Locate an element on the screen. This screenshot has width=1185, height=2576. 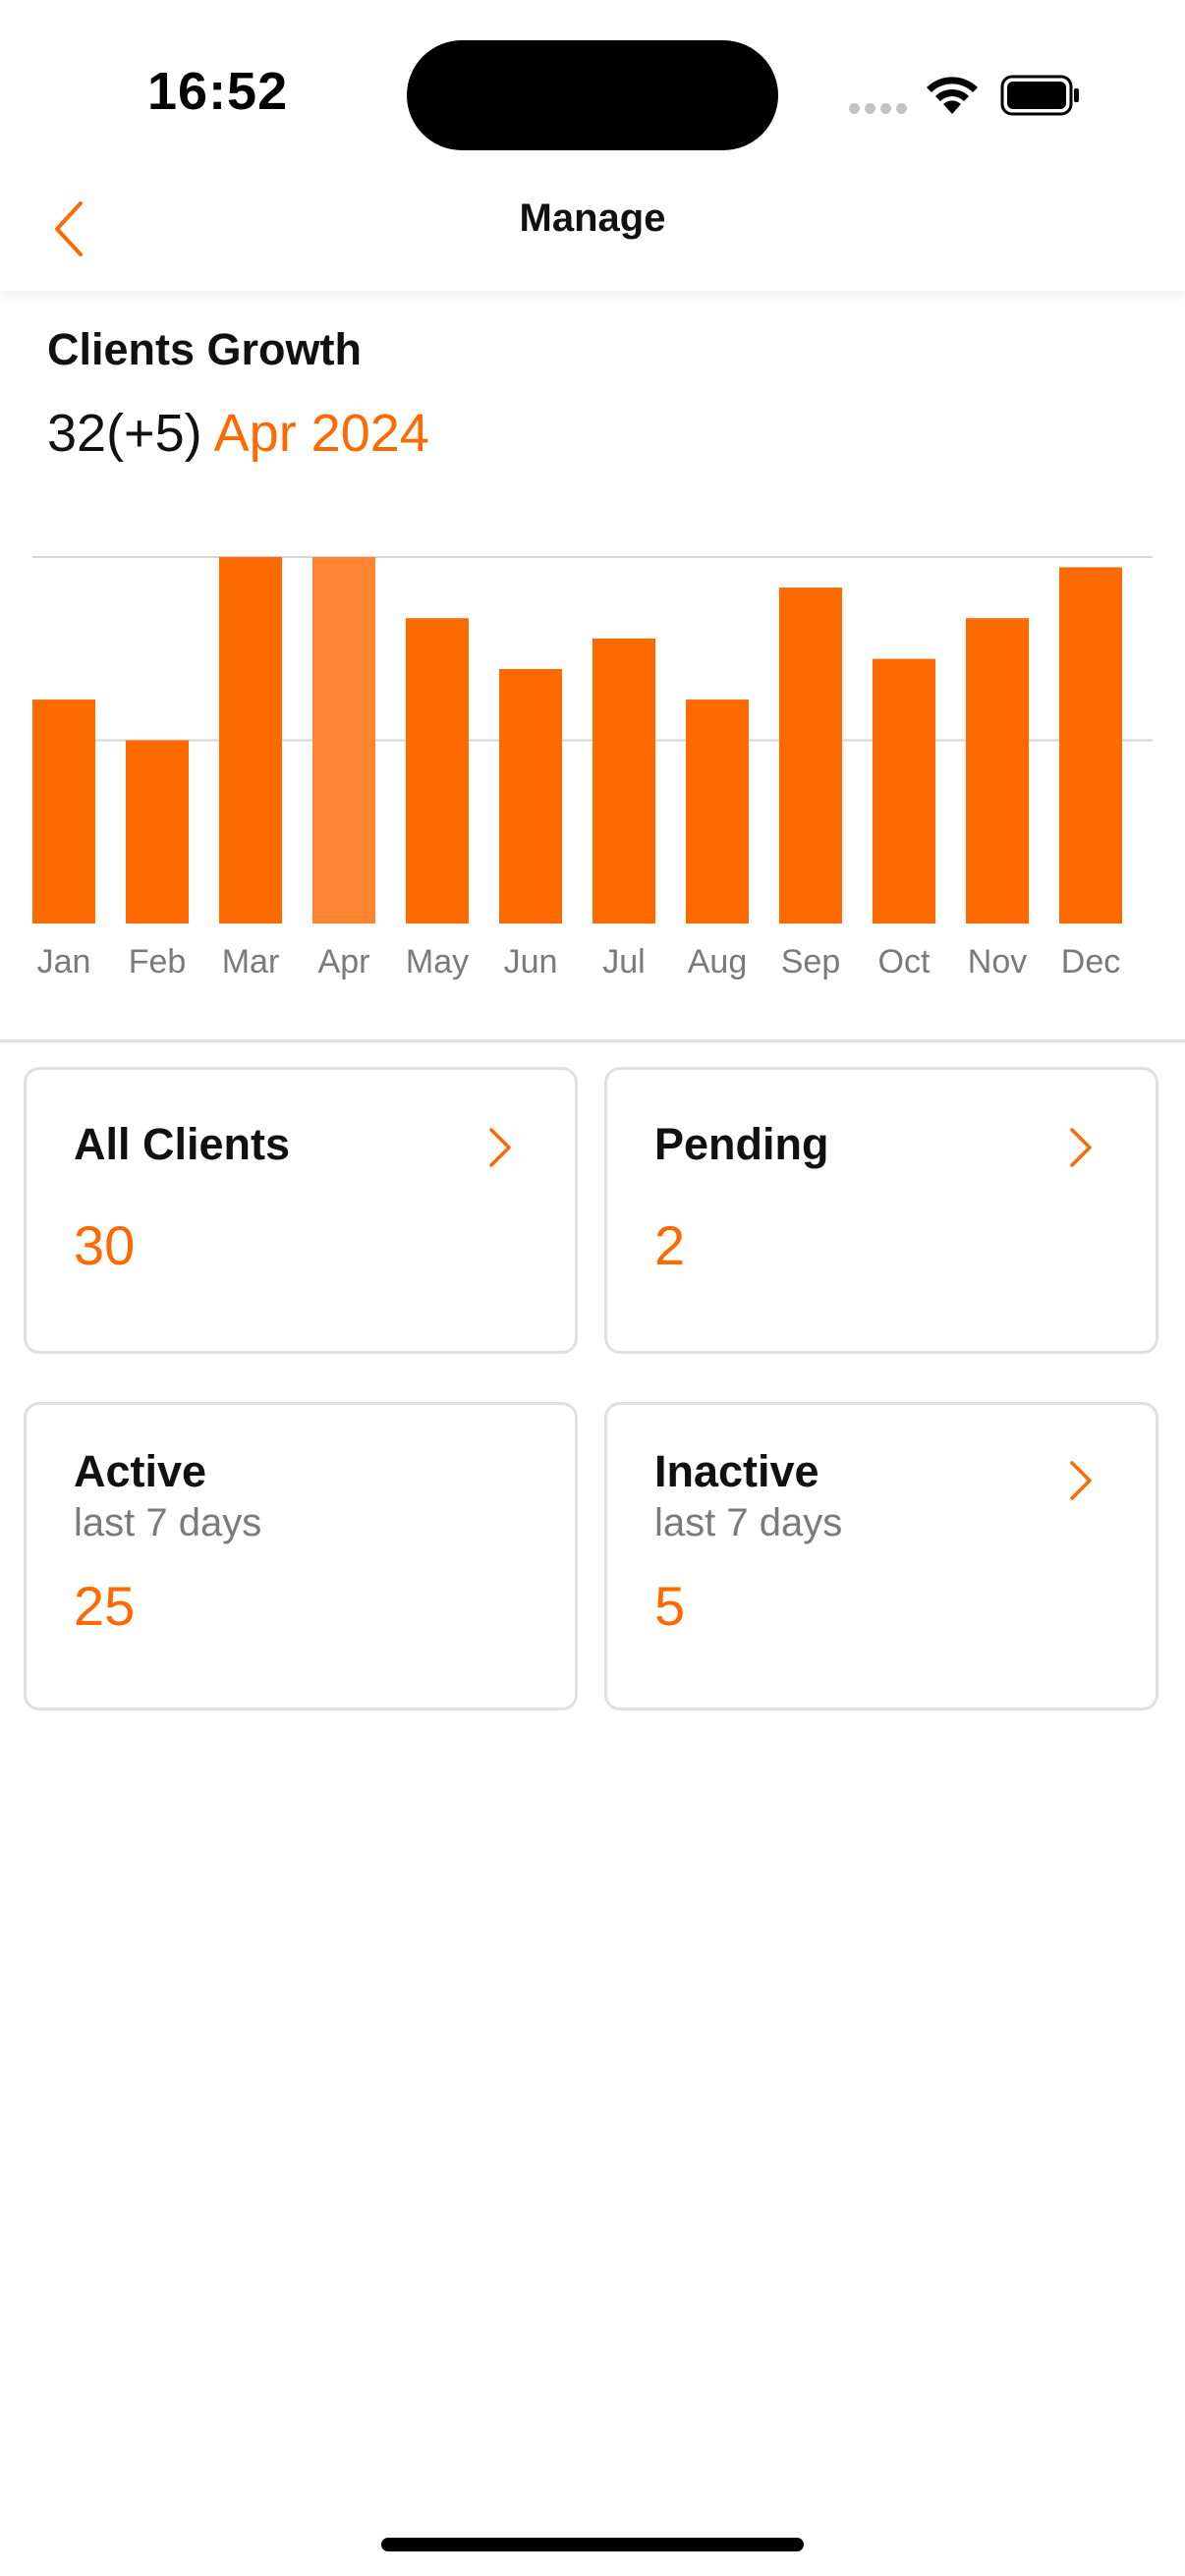
growth-title: Clients Growth is located at coordinates (205, 349).